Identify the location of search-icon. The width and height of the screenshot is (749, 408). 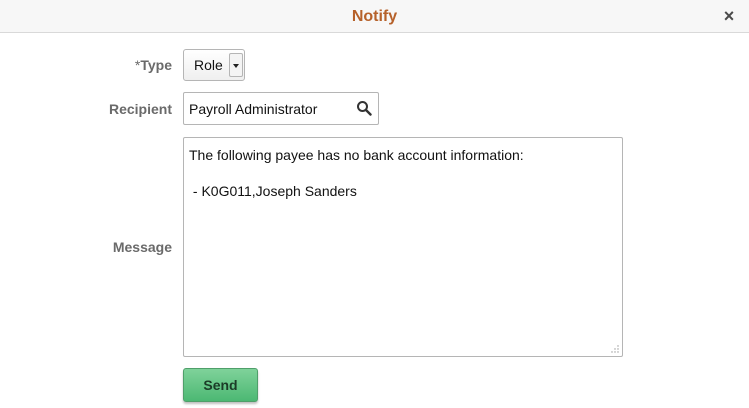
(364, 108).